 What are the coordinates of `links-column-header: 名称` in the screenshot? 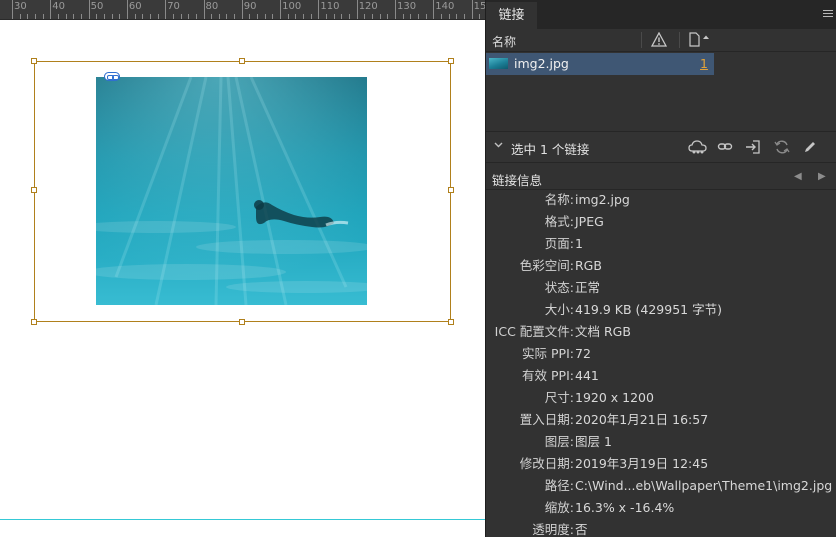 It's located at (661, 40).